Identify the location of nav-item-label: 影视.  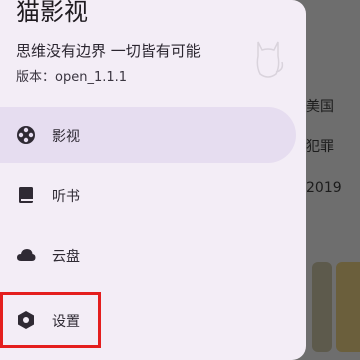
(66, 137).